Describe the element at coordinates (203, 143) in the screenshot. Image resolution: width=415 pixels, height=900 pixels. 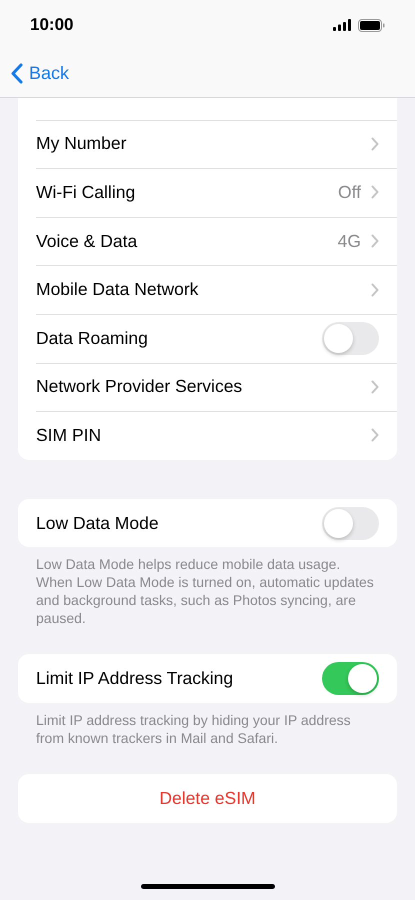
I see `setting-label: My Number` at that location.